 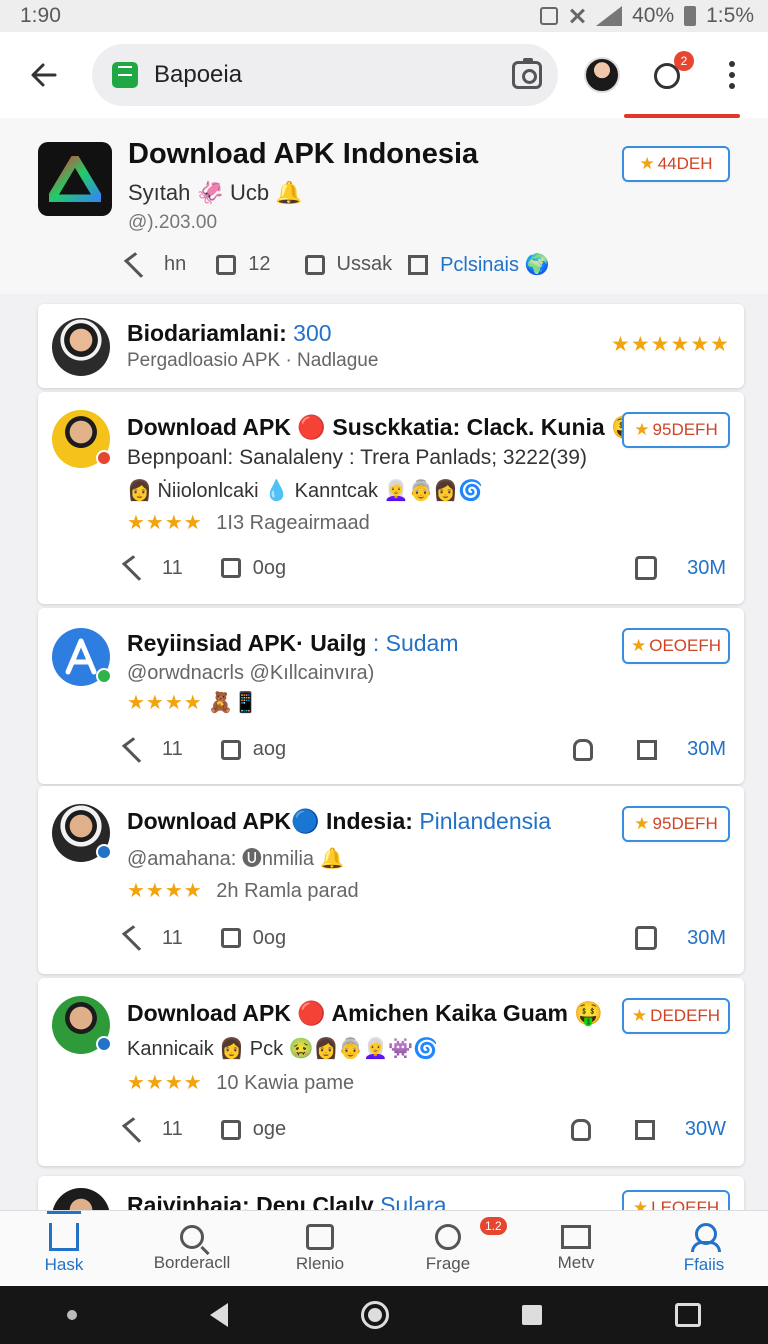 What do you see at coordinates (125, 75) in the screenshot?
I see `site-icon` at bounding box center [125, 75].